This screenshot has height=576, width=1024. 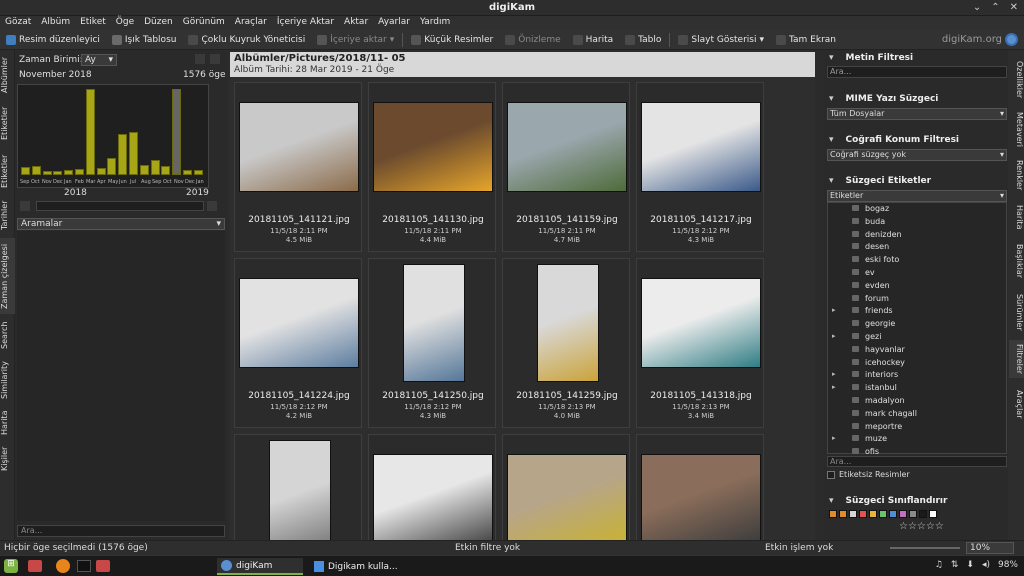 What do you see at coordinates (875, 374) in the screenshot?
I see `tag-item: interiors` at bounding box center [875, 374].